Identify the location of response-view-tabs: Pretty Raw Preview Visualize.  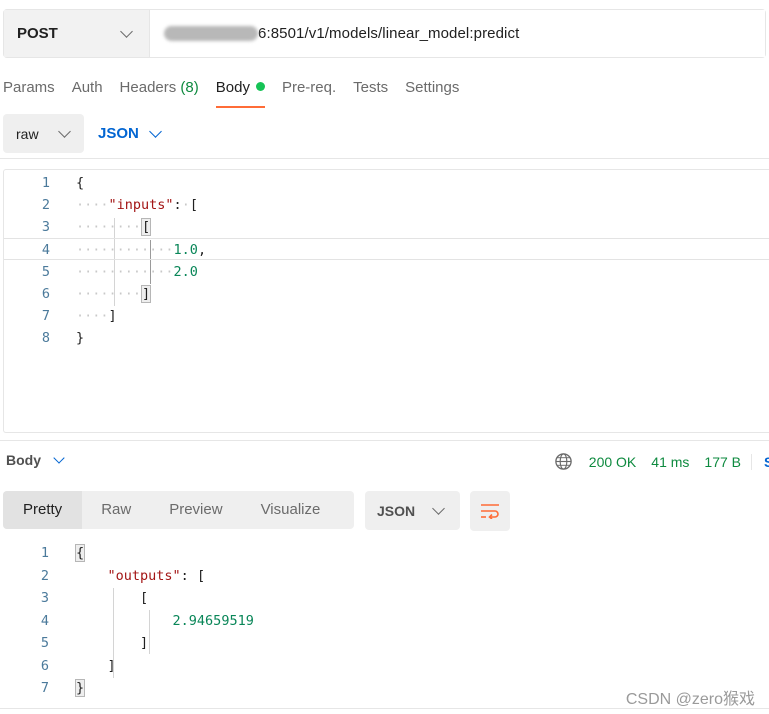
(178, 510).